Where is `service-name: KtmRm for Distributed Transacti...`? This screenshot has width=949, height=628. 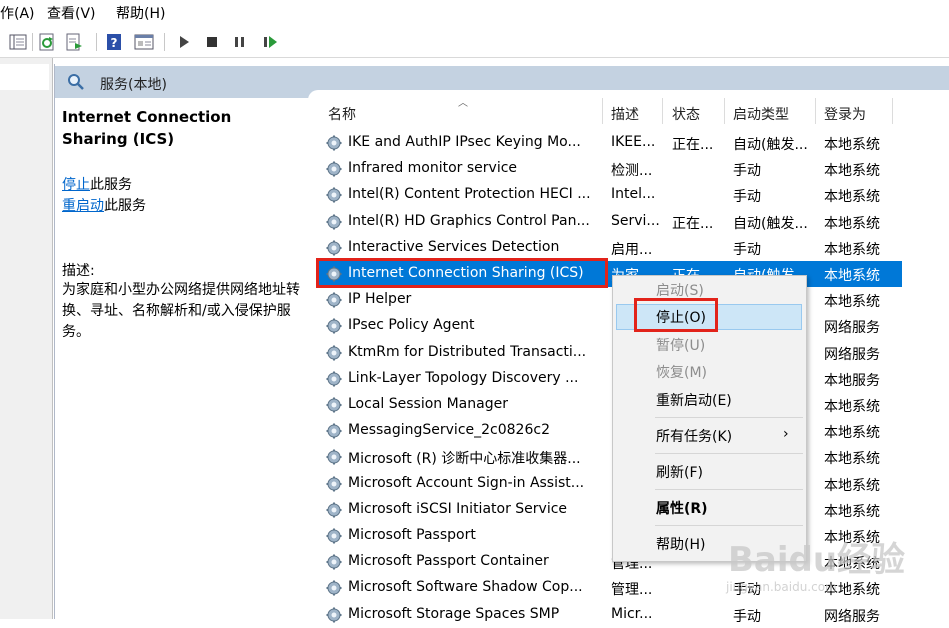 service-name: KtmRm for Distributed Transacti... is located at coordinates (467, 351).